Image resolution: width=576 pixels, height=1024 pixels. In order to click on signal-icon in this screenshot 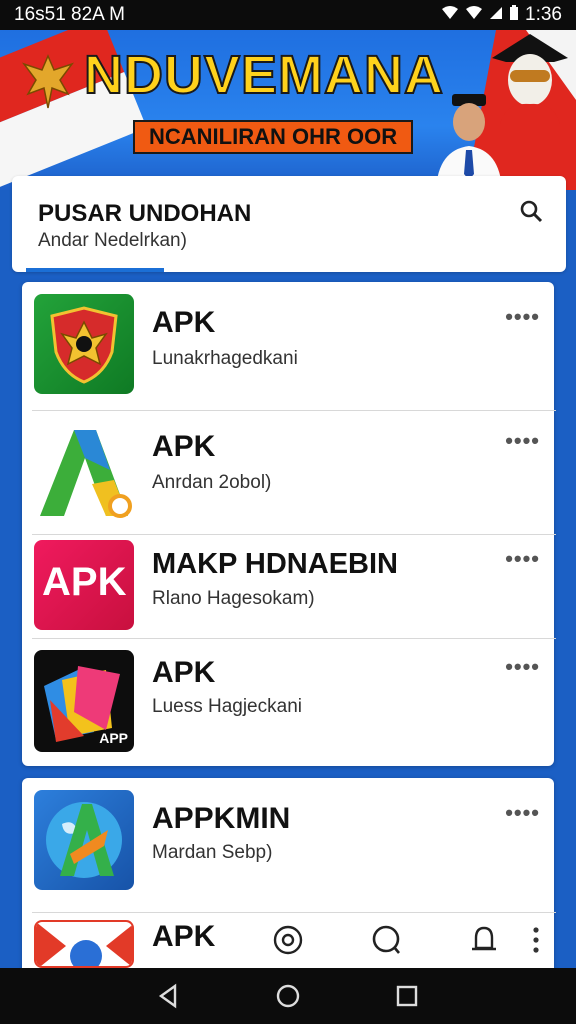, I will do `click(450, 15)`.